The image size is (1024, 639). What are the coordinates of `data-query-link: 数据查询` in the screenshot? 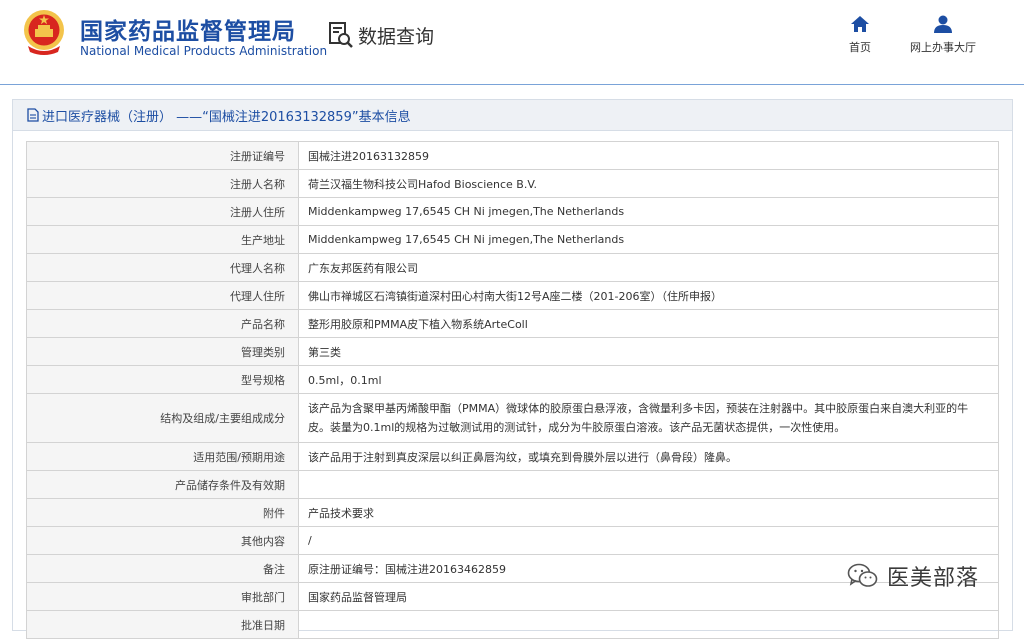 It's located at (381, 35).